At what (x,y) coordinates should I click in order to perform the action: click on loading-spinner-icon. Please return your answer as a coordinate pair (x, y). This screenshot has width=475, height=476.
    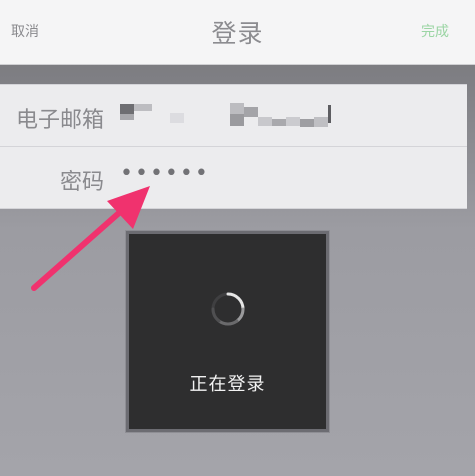
    Looking at the image, I should click on (228, 309).